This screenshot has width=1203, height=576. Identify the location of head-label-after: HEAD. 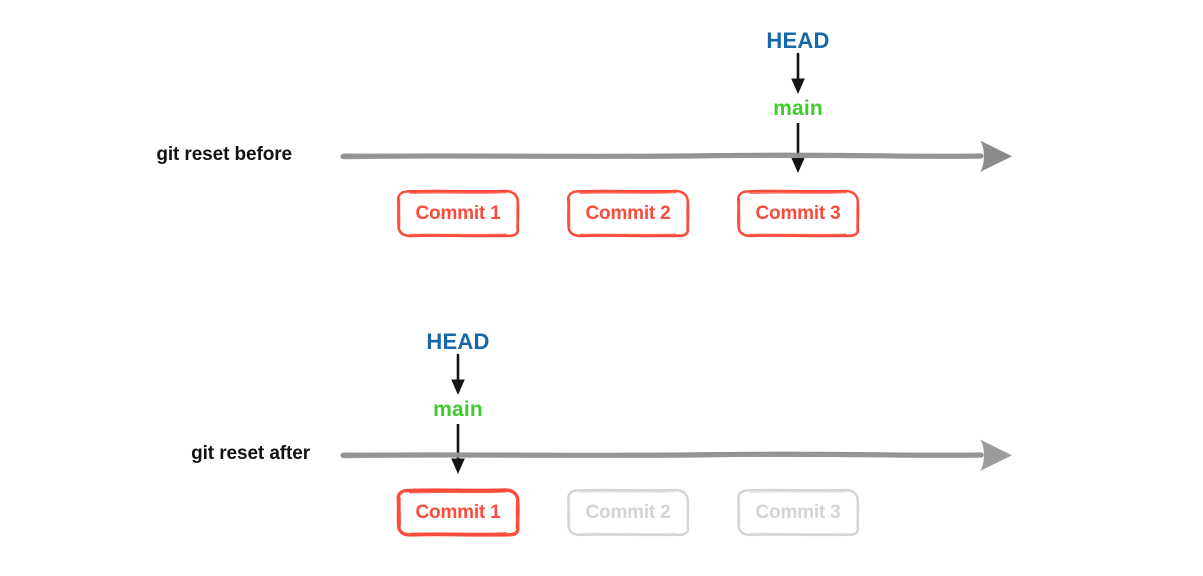
(458, 341).